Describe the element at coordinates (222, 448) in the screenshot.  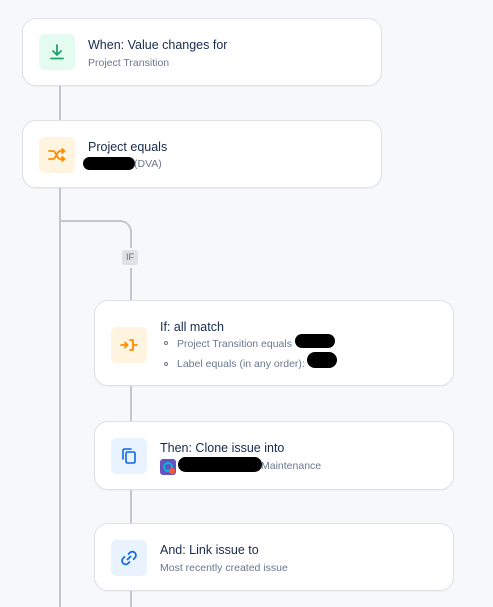
I see `then-title: Then: Clone issue into` at that location.